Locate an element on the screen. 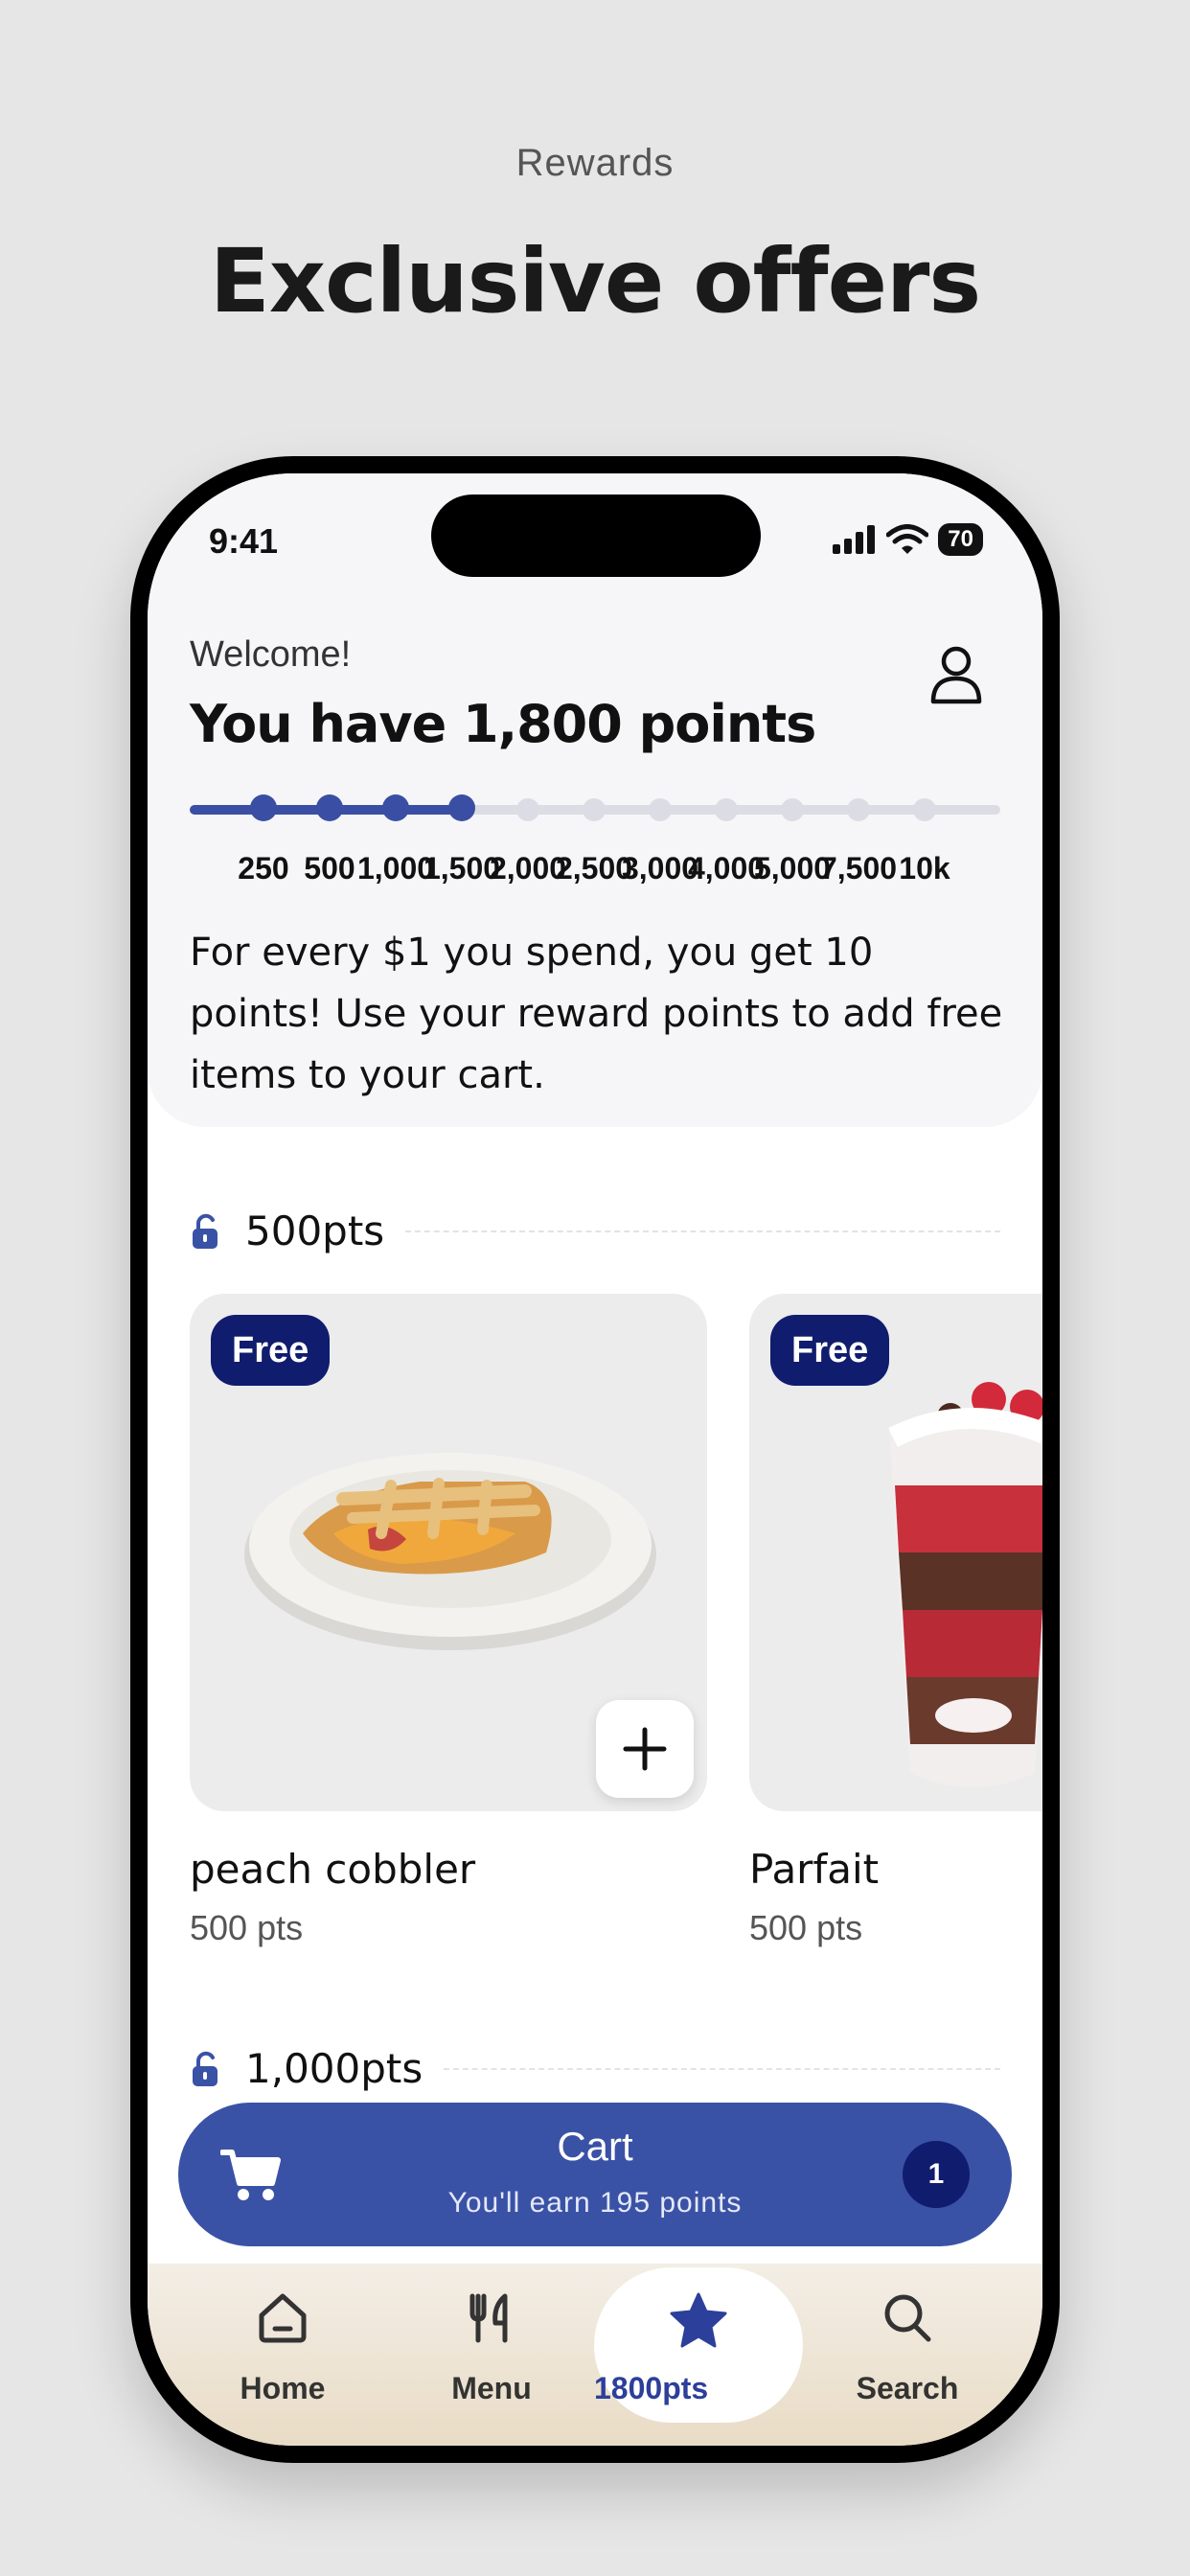 The height and width of the screenshot is (2576, 1190). milestone-label: 250 is located at coordinates (264, 868).